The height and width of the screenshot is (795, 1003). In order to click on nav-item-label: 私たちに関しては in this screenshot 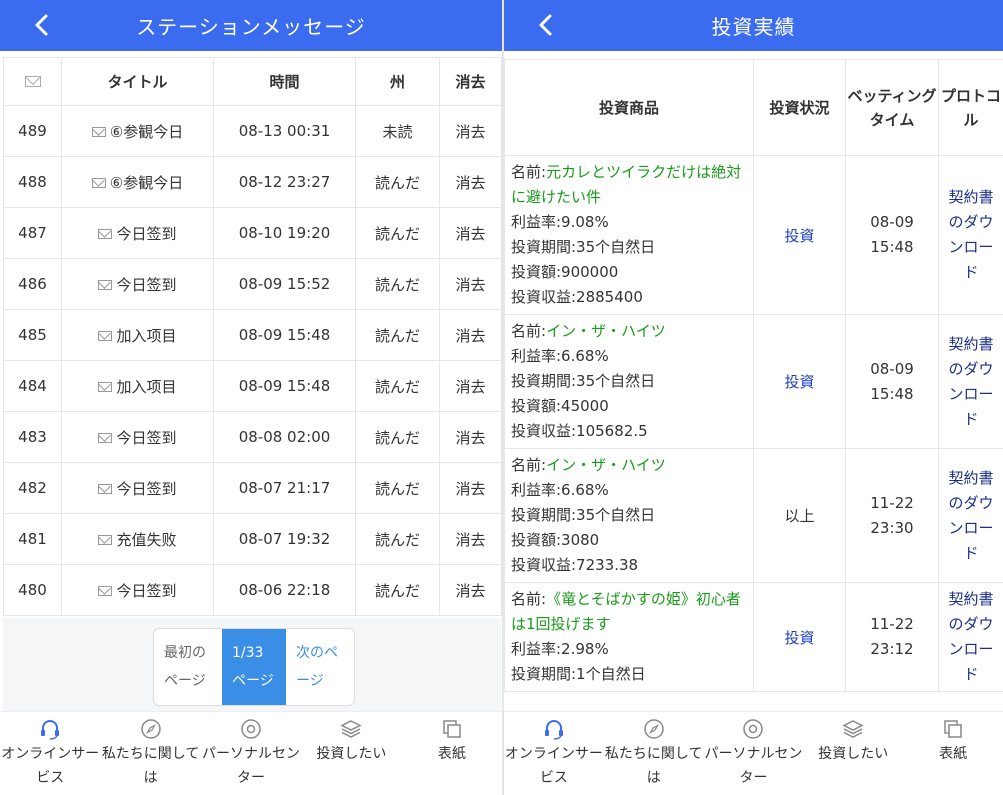, I will do `click(150, 766)`.